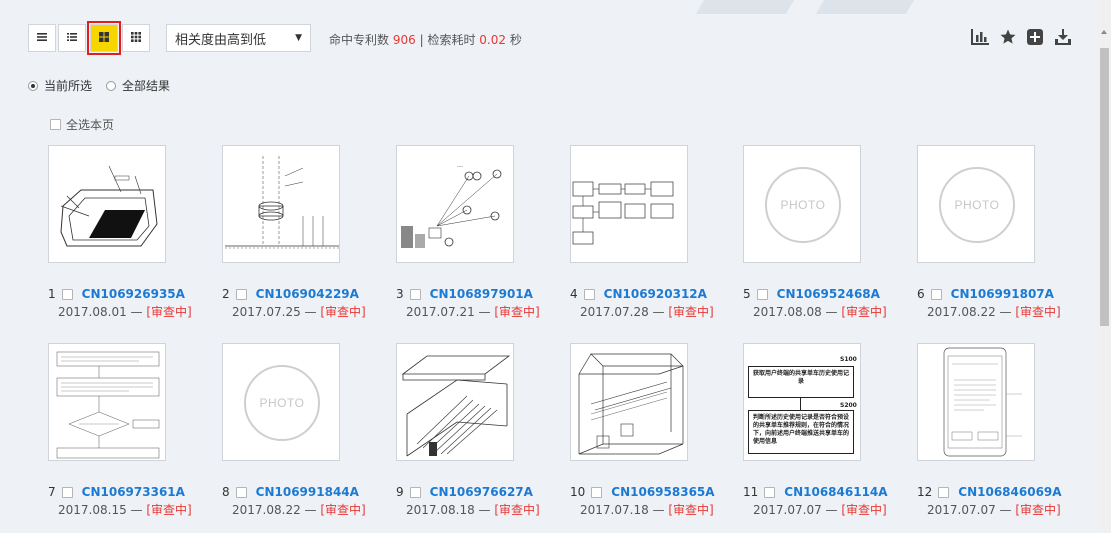 The width and height of the screenshot is (1111, 533). I want to click on step-label: S200, so click(848, 405).